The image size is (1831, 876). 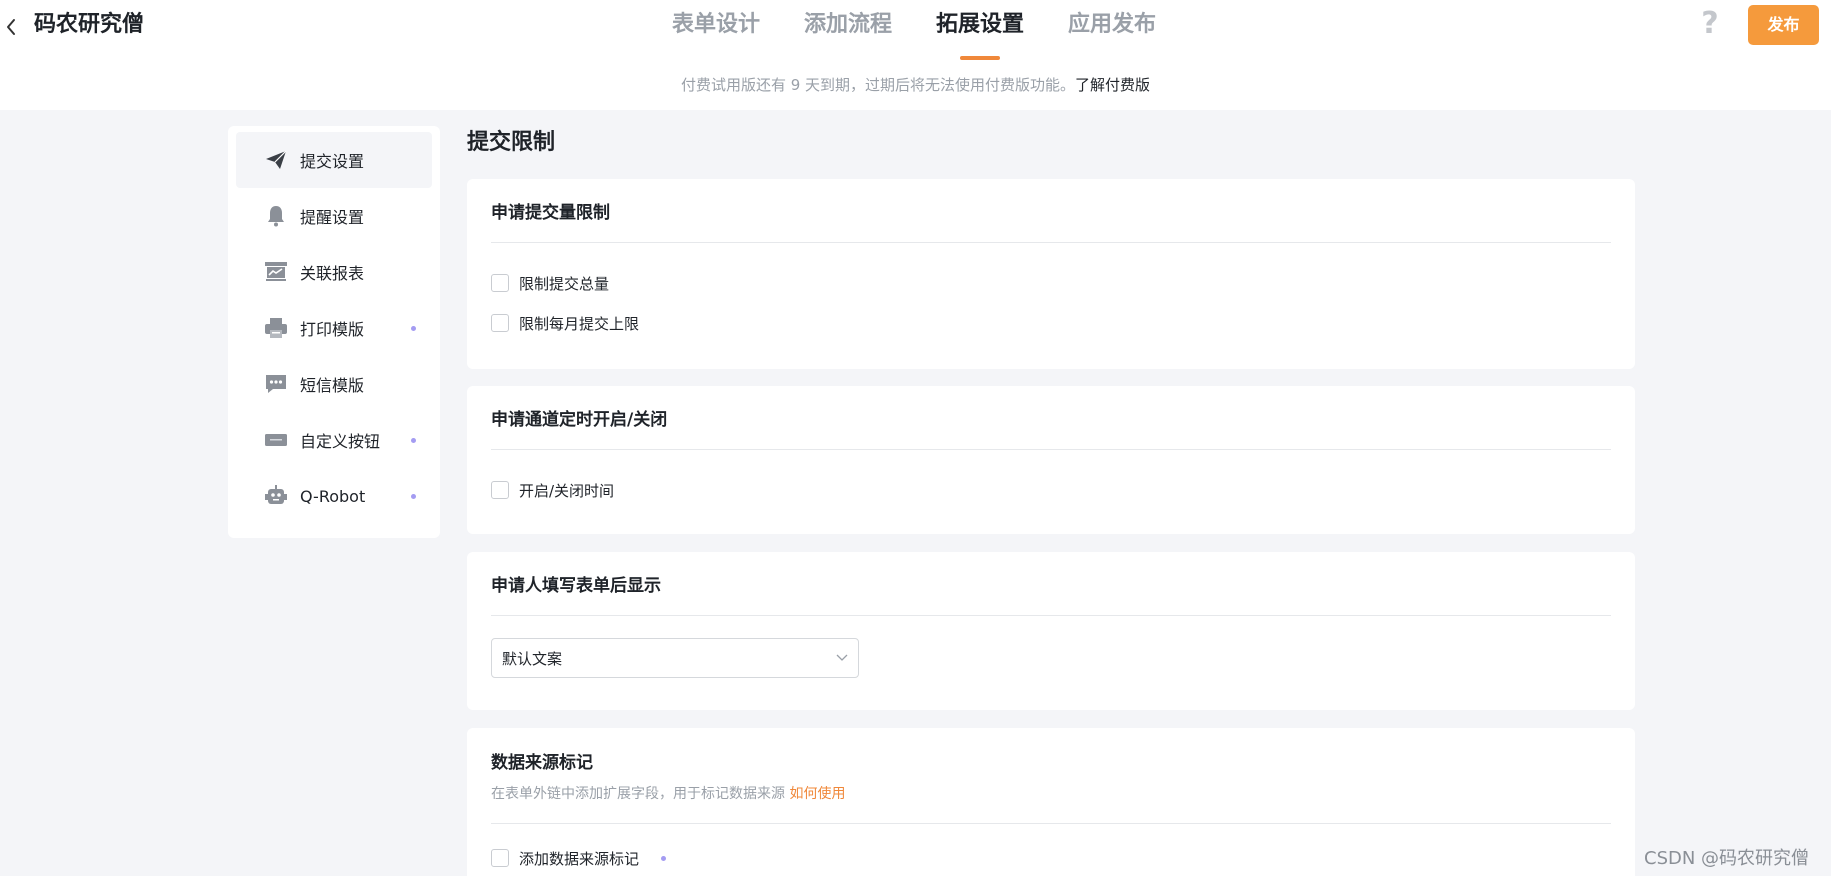 I want to click on channel-schedule-card: 申请通道定时开启/关闭 开启/关闭时间, so click(x=1051, y=460).